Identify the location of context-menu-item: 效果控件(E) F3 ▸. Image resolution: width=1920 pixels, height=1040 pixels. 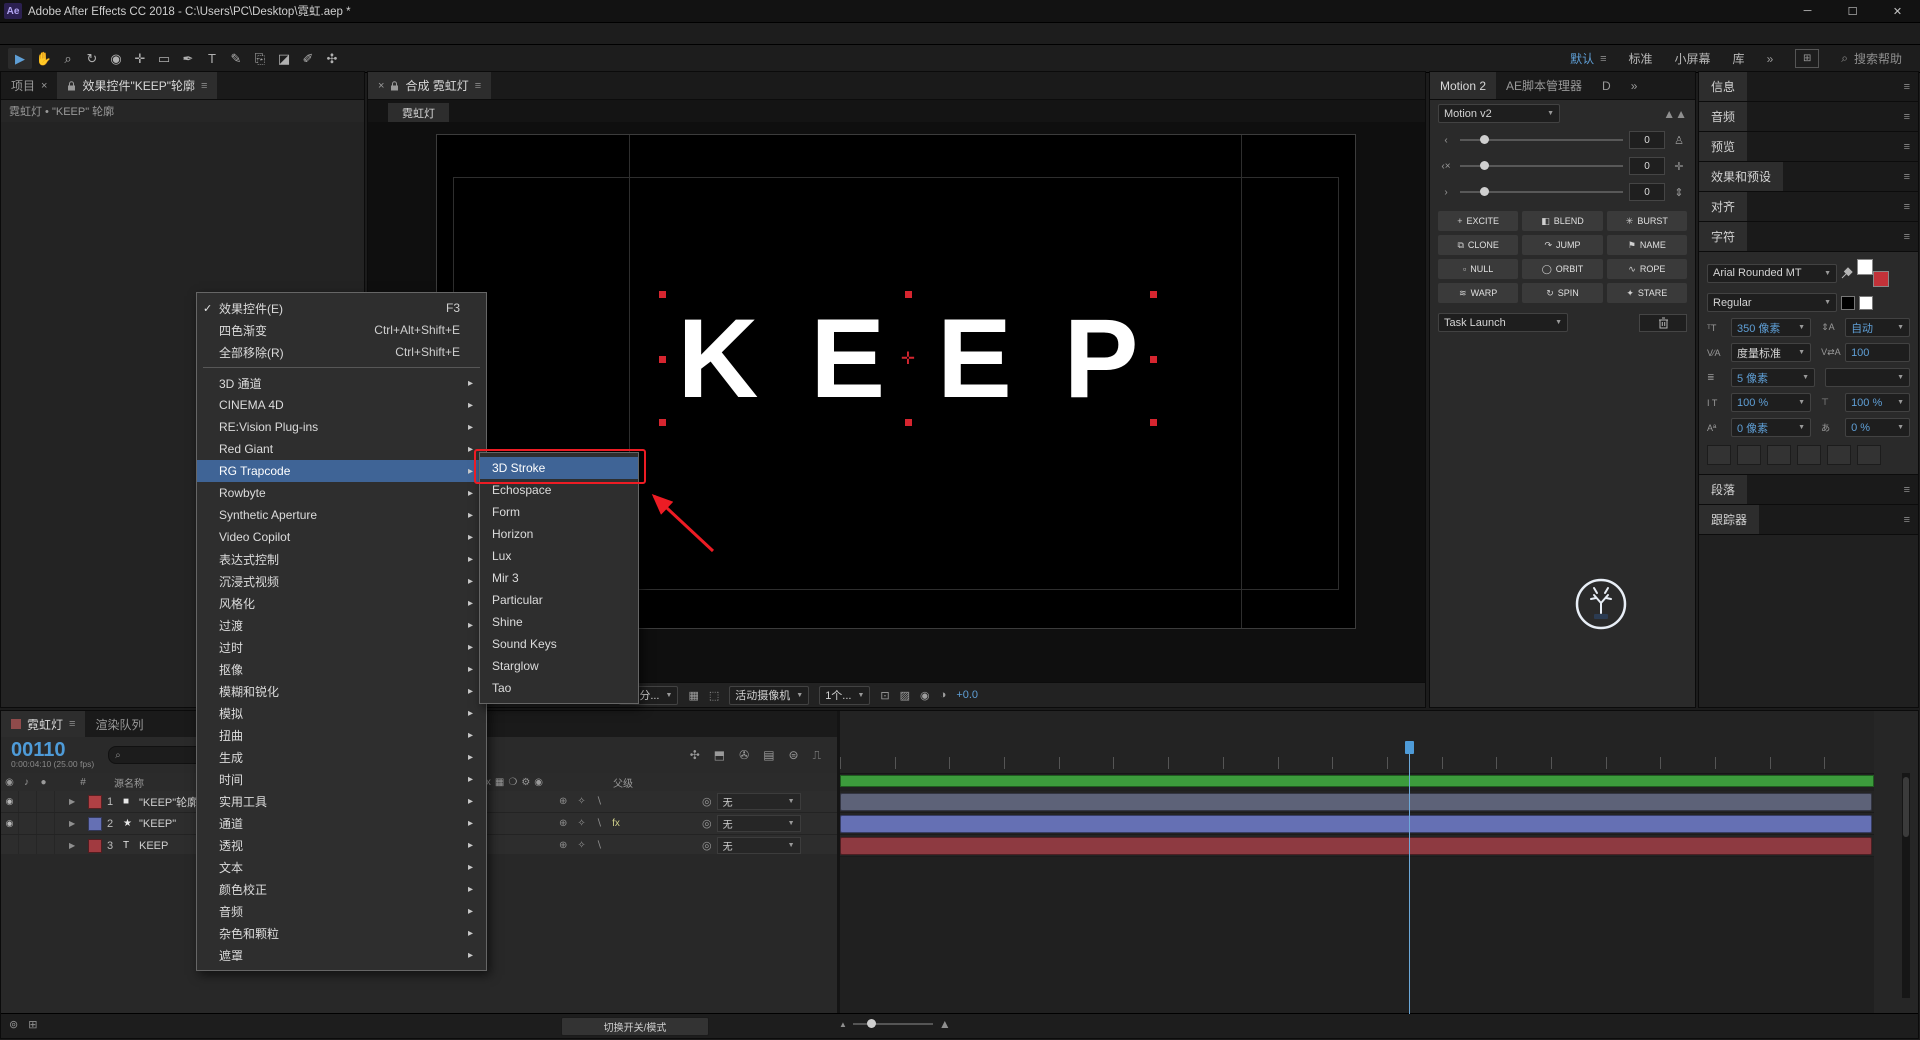
(341, 308).